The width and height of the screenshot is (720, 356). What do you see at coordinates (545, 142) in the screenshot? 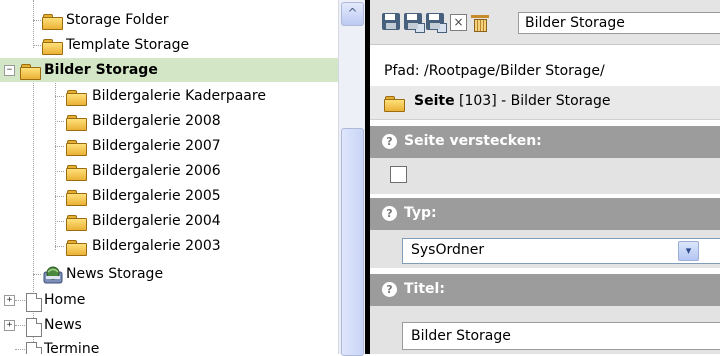
I see `section-hide-page: ? Seite verstecken:` at bounding box center [545, 142].